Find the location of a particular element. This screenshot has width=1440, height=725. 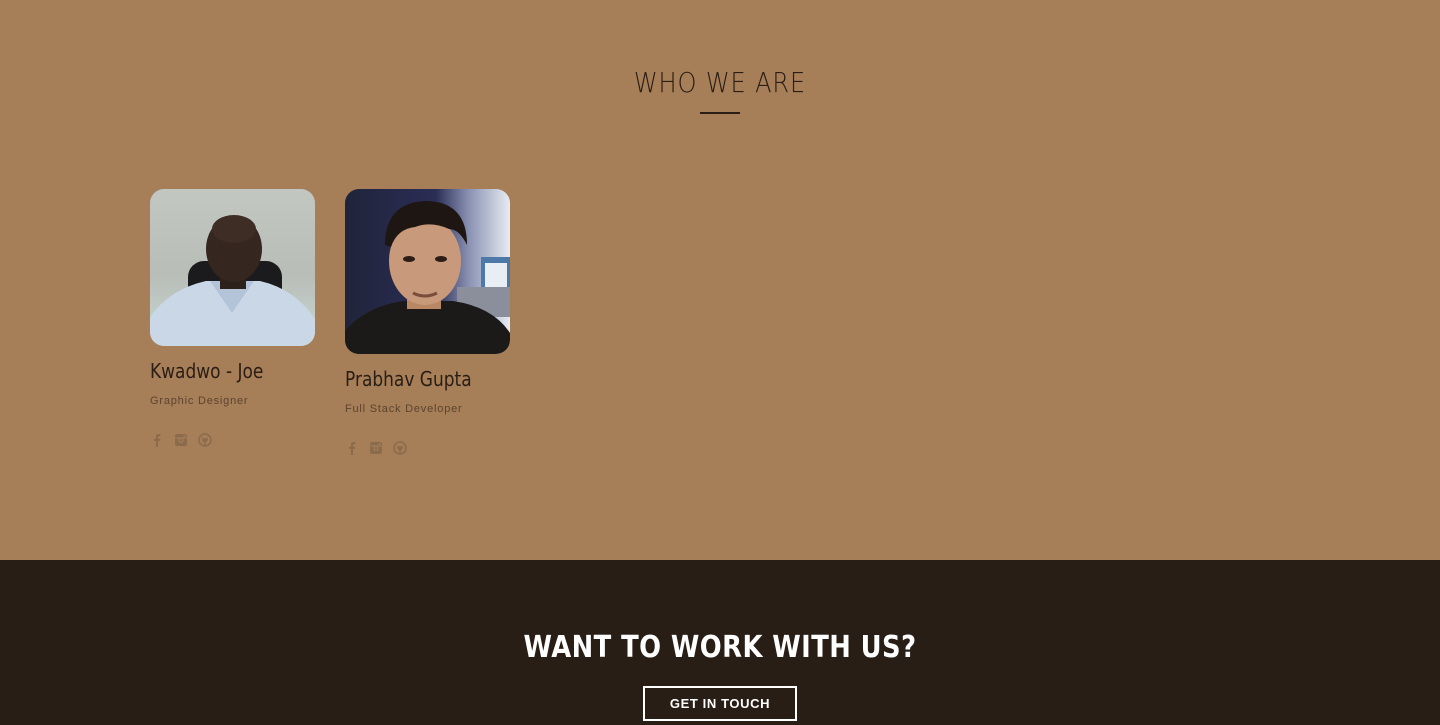

team-member-card: Kwadwo - Joe Graphic Designer is located at coordinates (235, 318).